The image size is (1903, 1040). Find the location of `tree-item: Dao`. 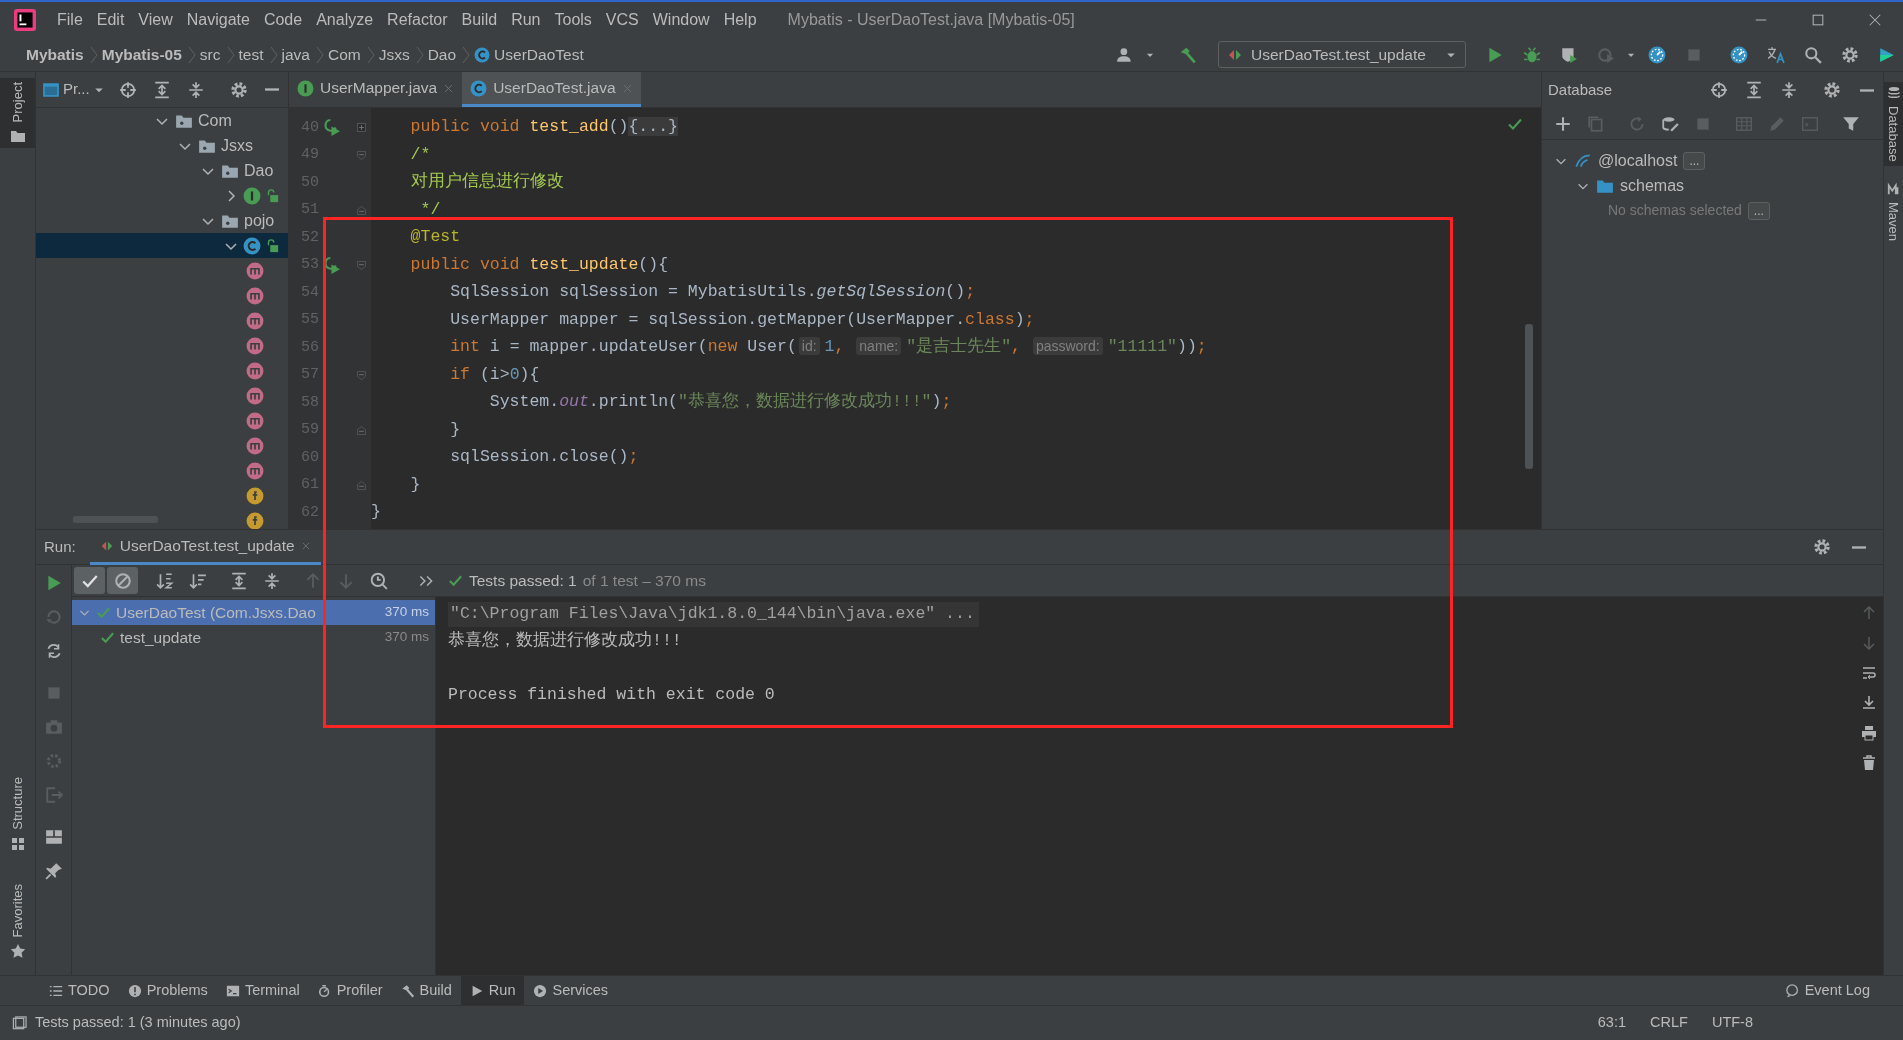

tree-item: Dao is located at coordinates (162, 170).